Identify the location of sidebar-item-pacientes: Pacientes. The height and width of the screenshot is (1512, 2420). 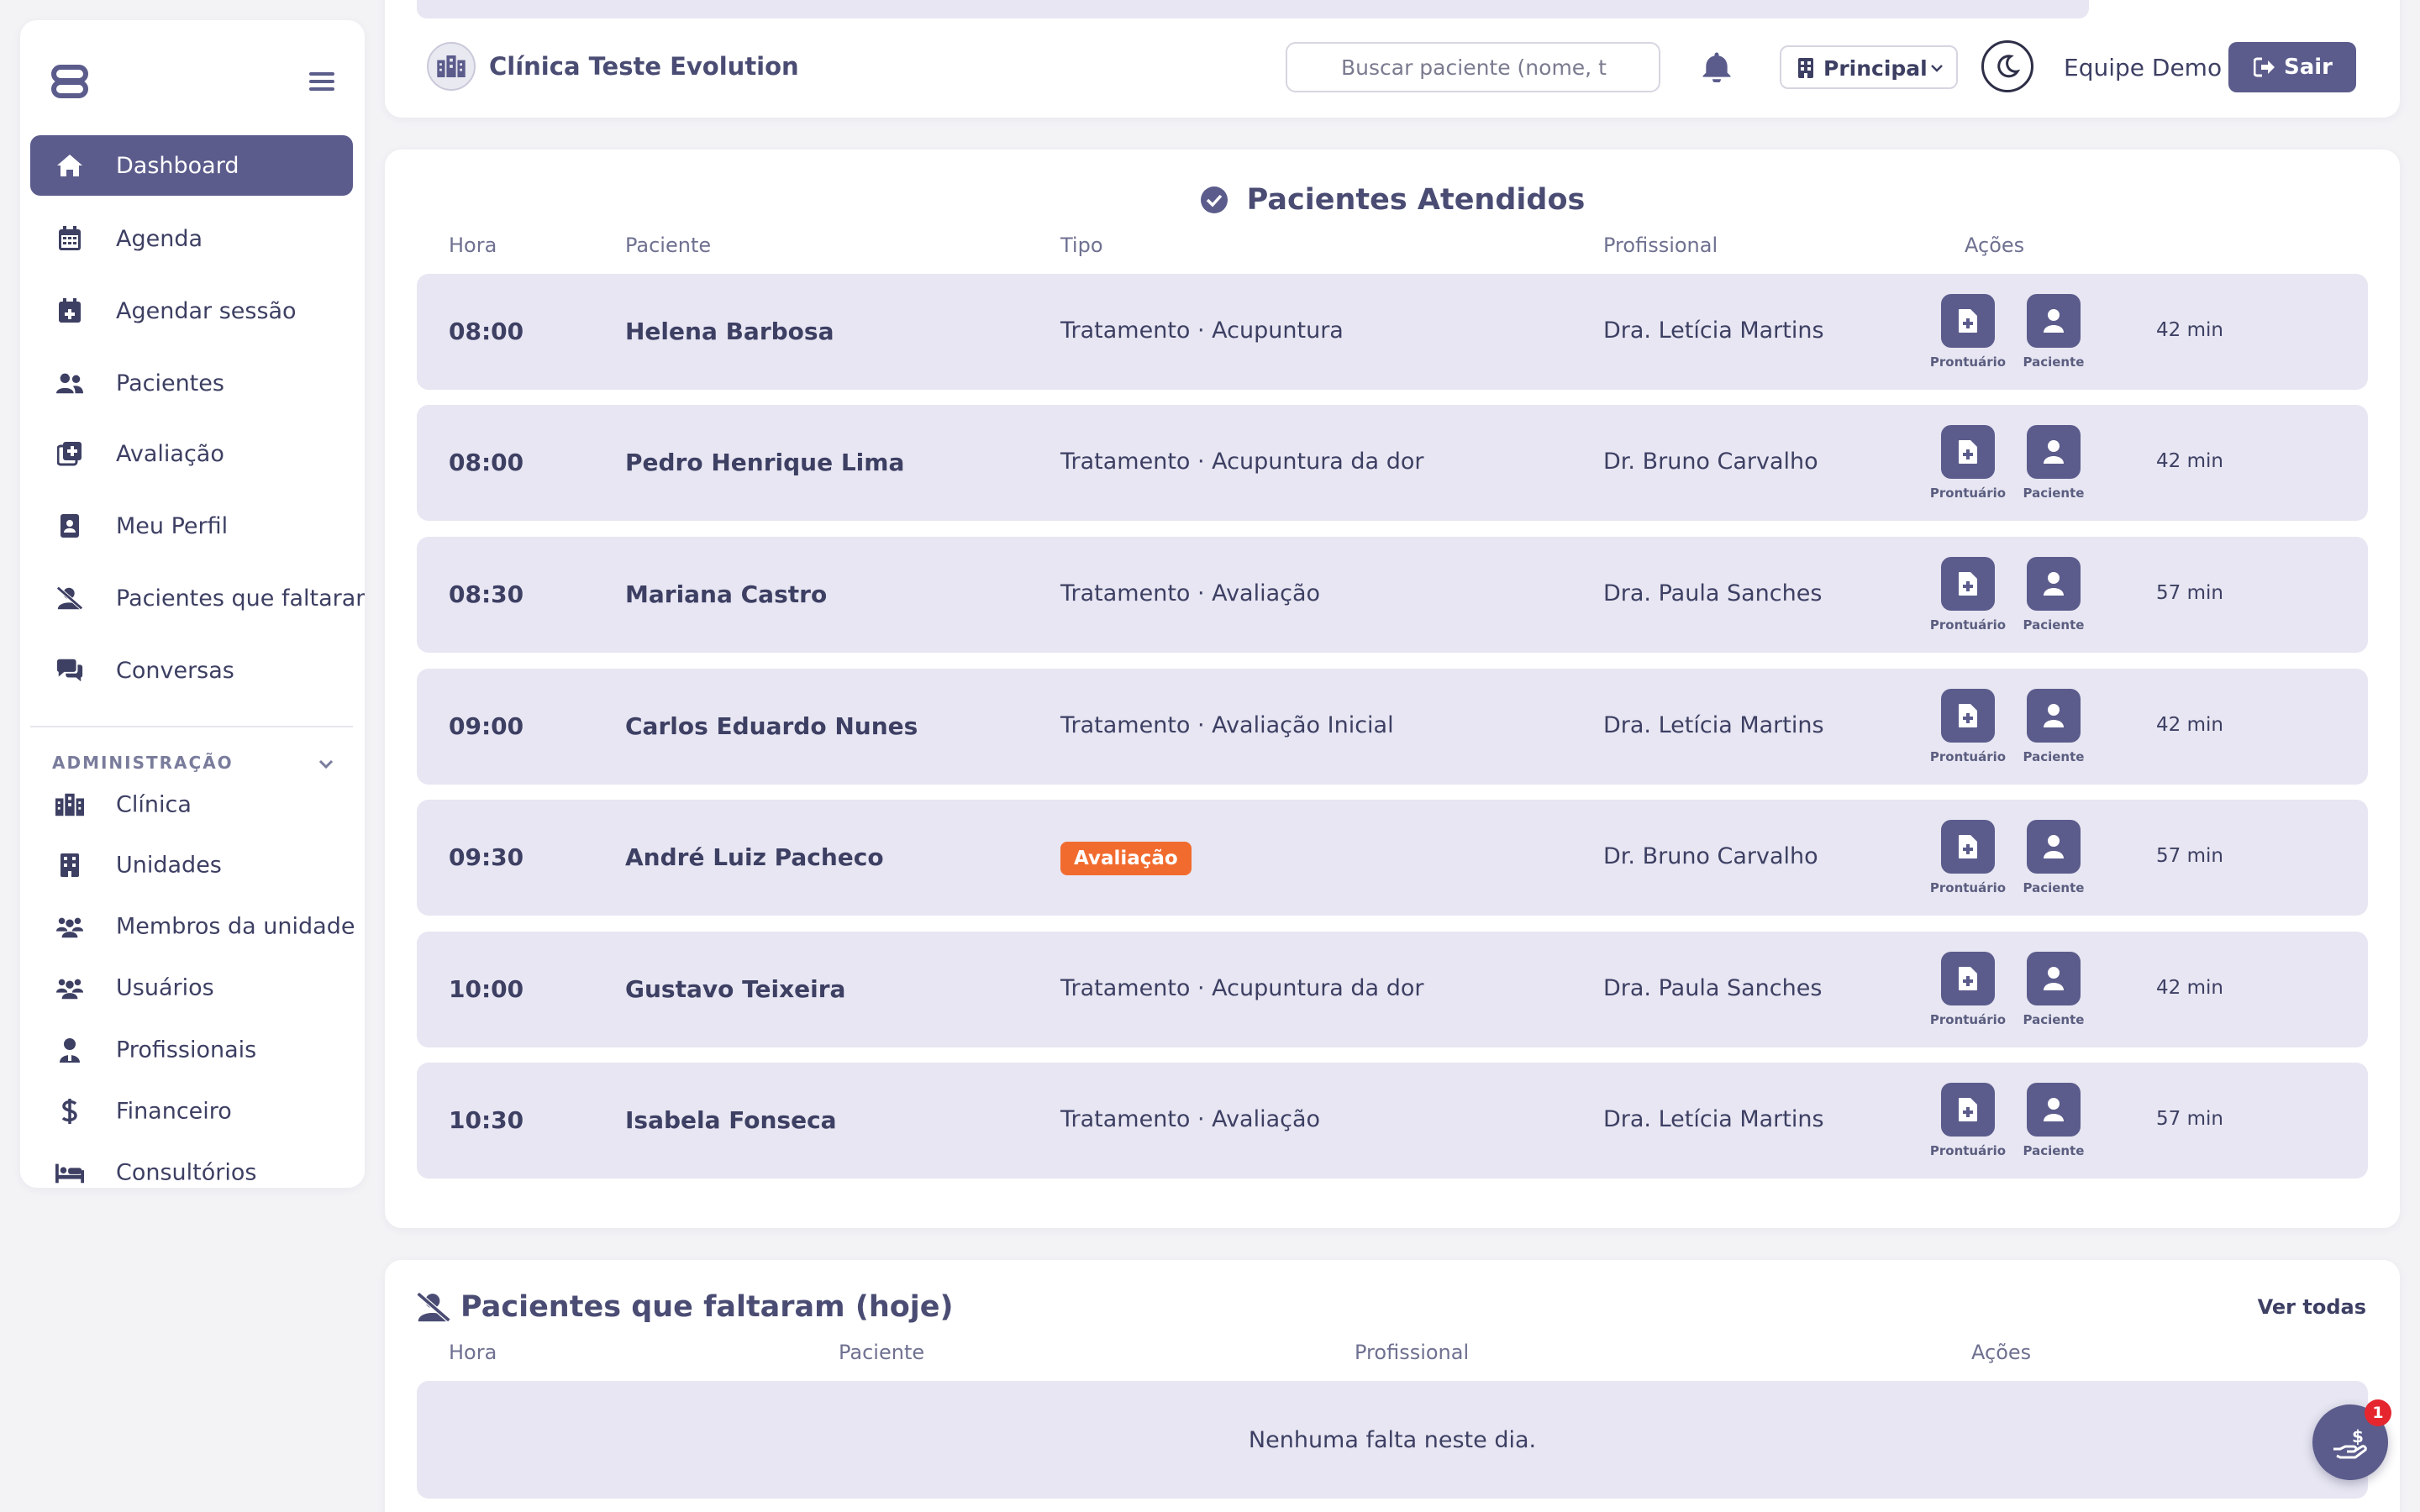
(191, 383).